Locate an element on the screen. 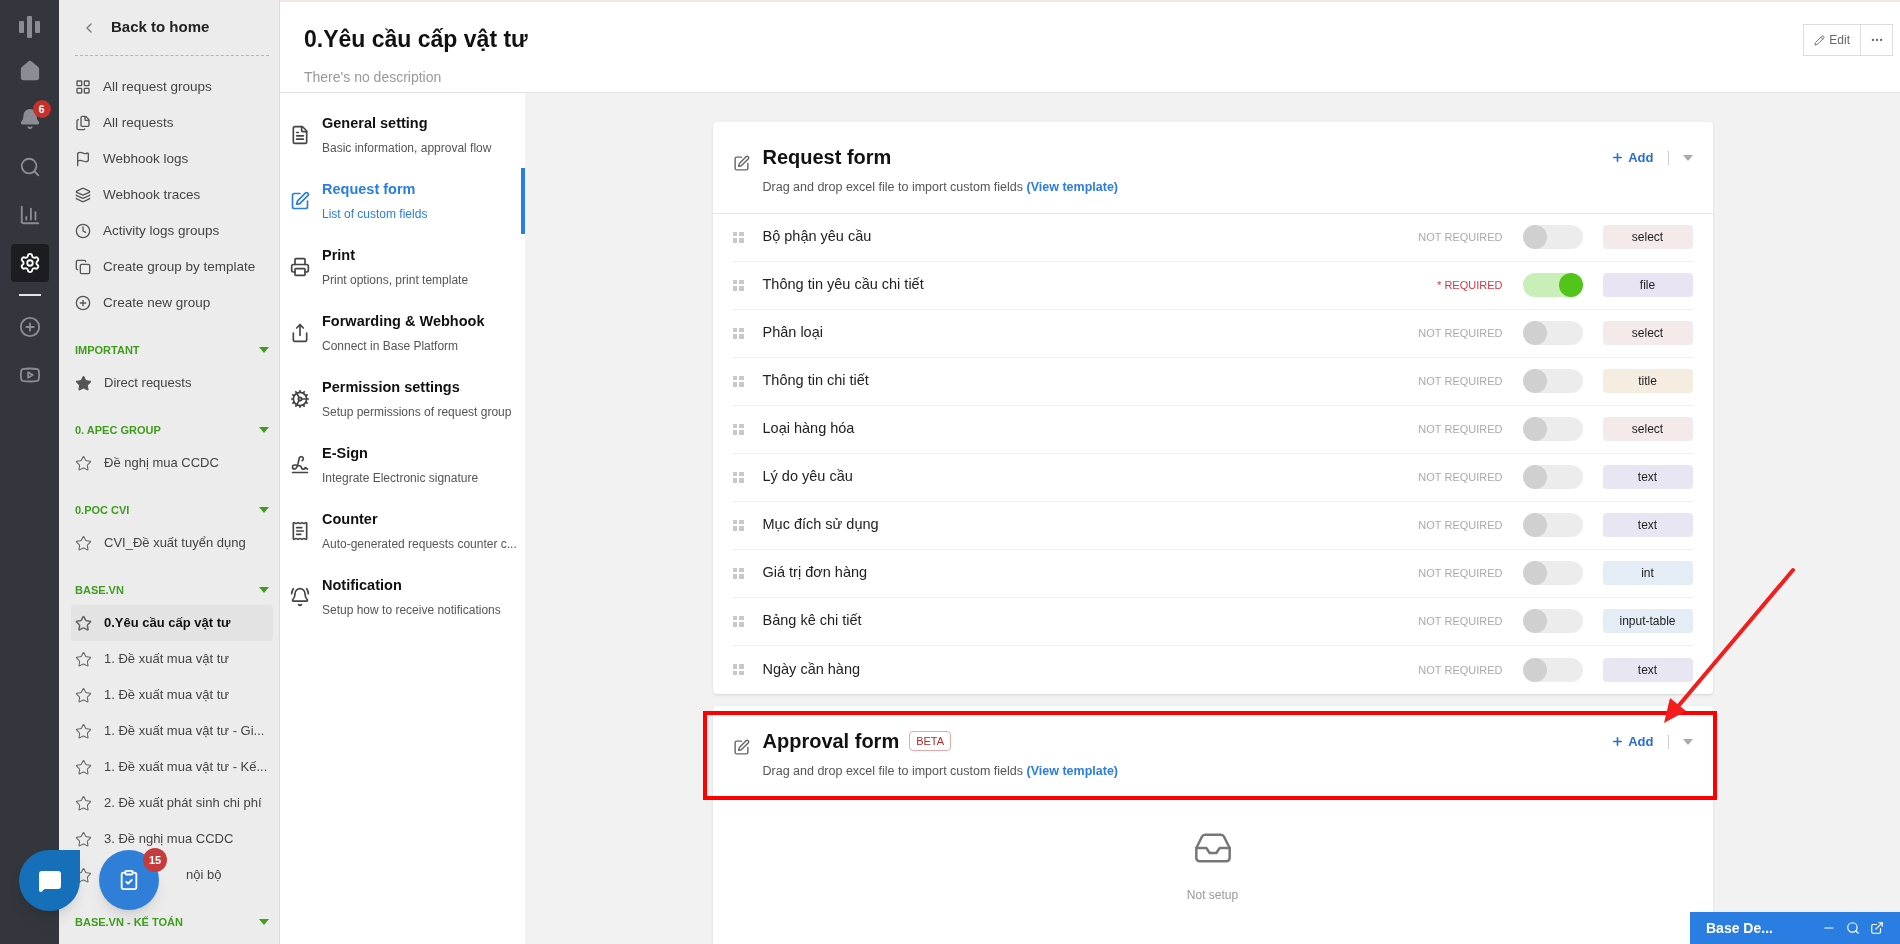 The width and height of the screenshot is (1900, 944). menu-item-subtitle: Integrate Electronic signature is located at coordinates (400, 478).